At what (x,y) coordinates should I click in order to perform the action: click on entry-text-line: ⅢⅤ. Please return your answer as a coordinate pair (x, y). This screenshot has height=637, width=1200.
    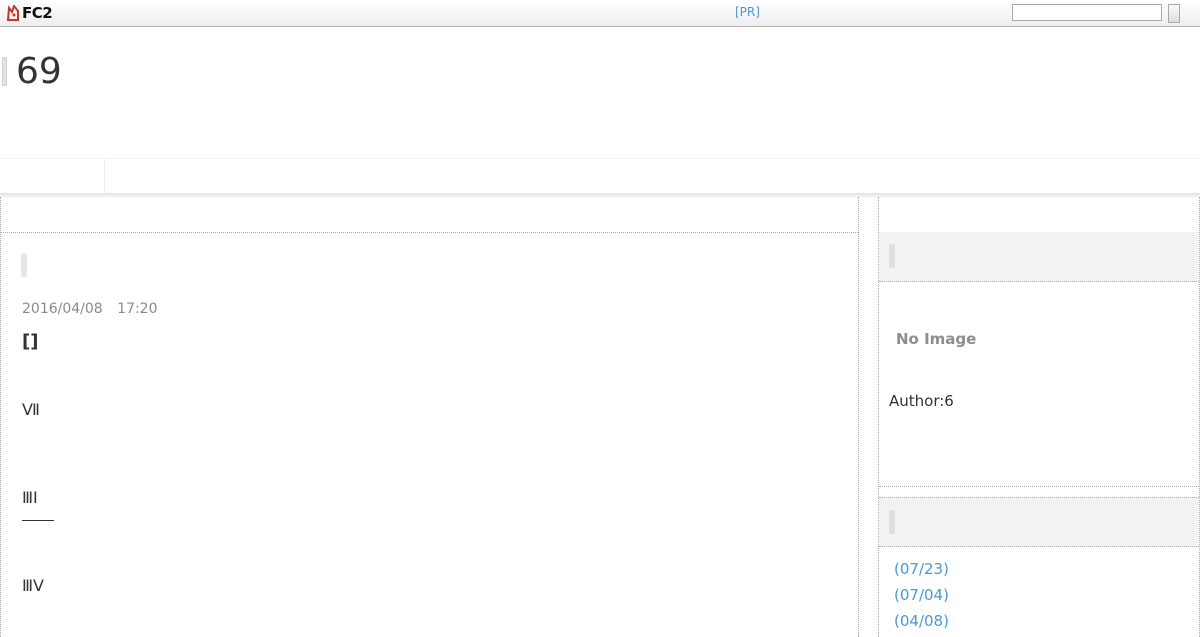
    Looking at the image, I should click on (33, 585).